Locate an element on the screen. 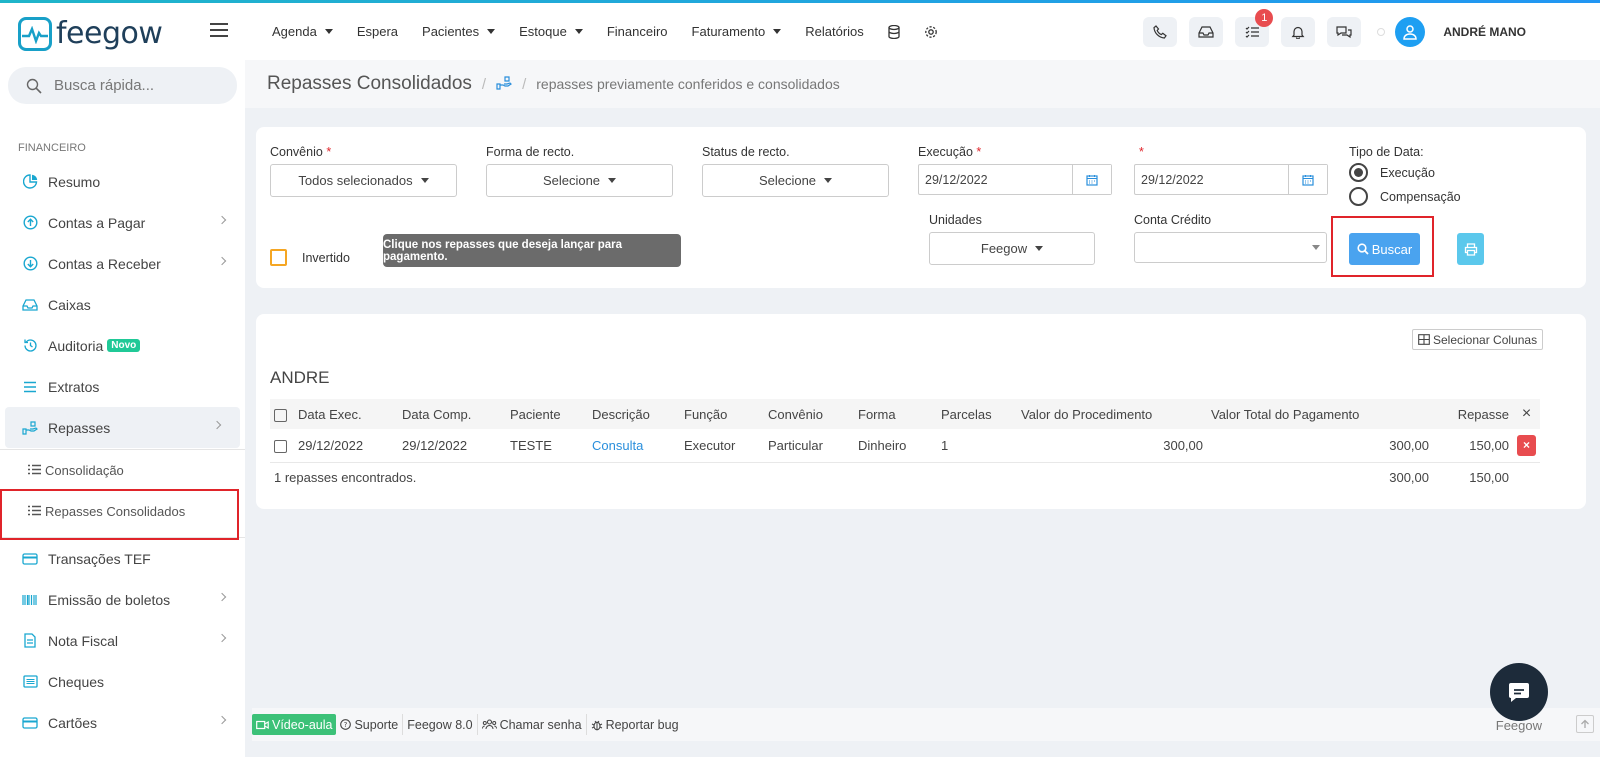 The width and height of the screenshot is (1600, 757). col-descricao: Descrição is located at coordinates (634, 414).